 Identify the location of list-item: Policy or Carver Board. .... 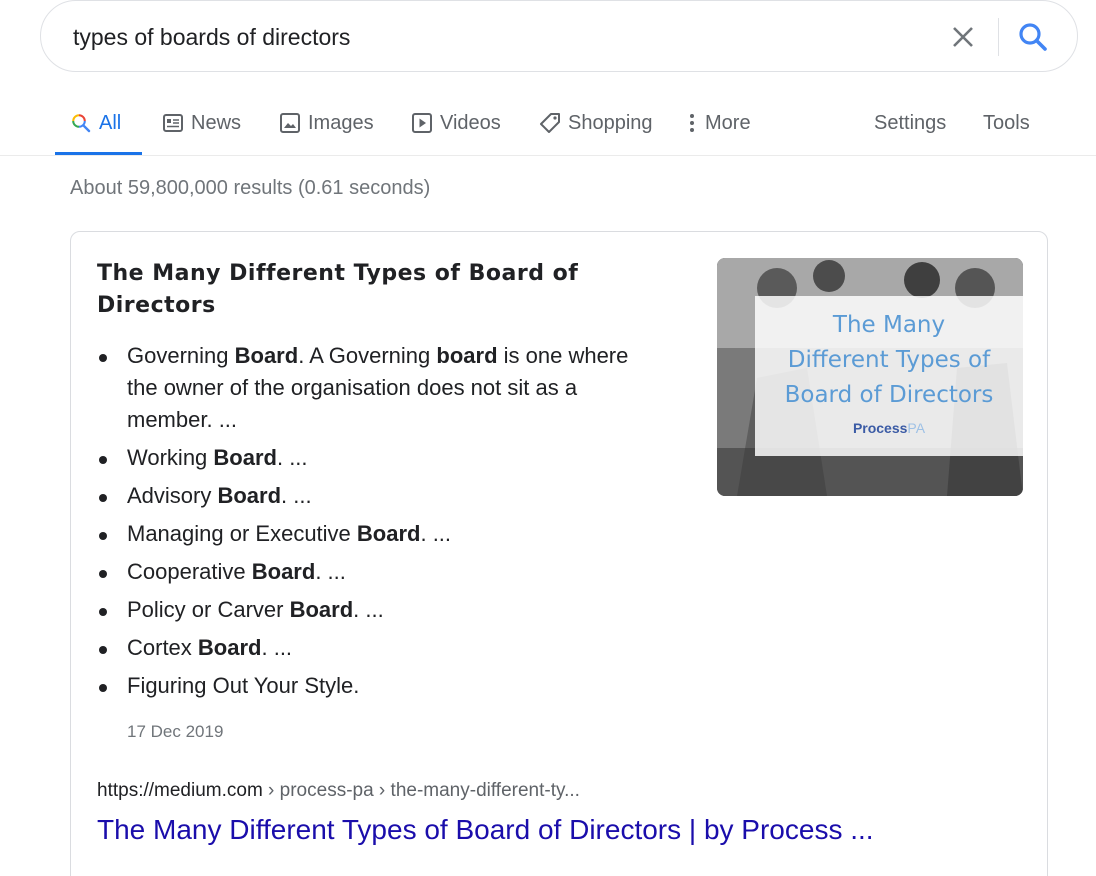
(377, 610).